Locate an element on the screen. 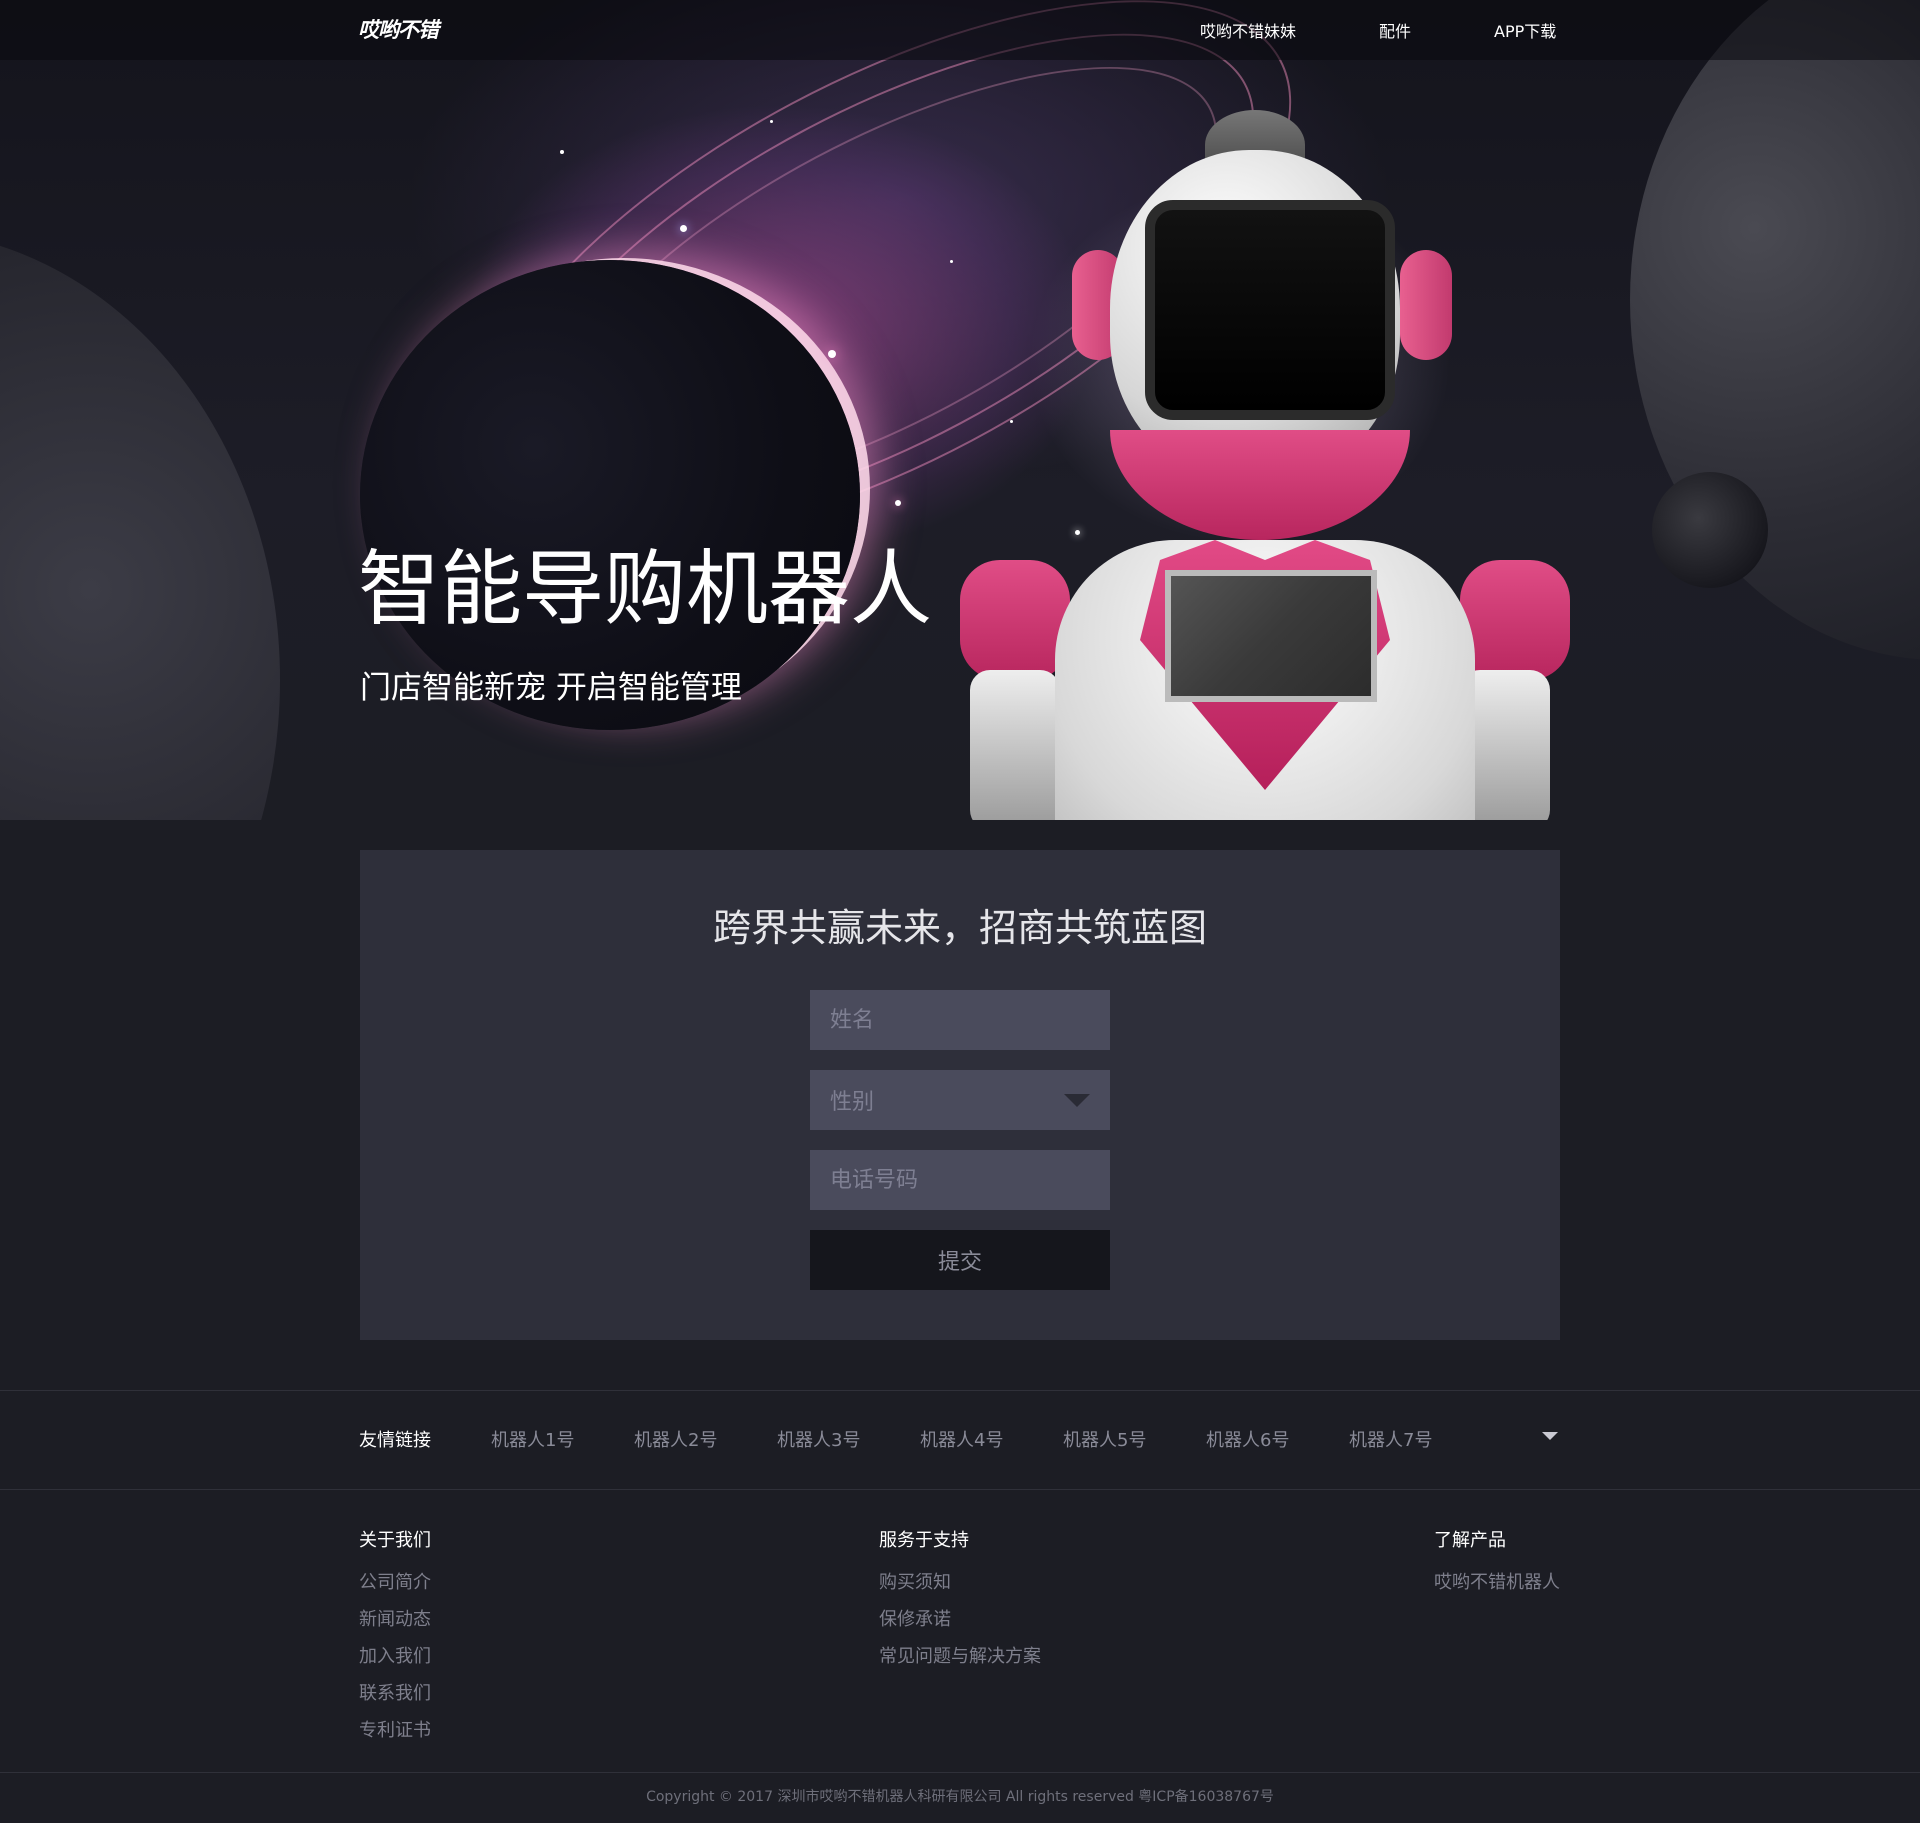 The width and height of the screenshot is (1920, 1823). submit-button: 提交 is located at coordinates (960, 1260).